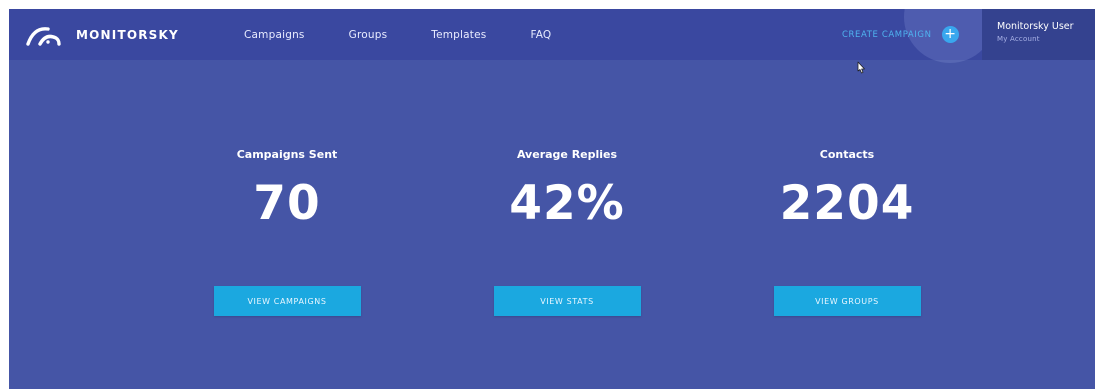 Image resolution: width=1095 pixels, height=389 pixels. What do you see at coordinates (274, 35) in the screenshot?
I see `nav-link-campaigns: Campaigns` at bounding box center [274, 35].